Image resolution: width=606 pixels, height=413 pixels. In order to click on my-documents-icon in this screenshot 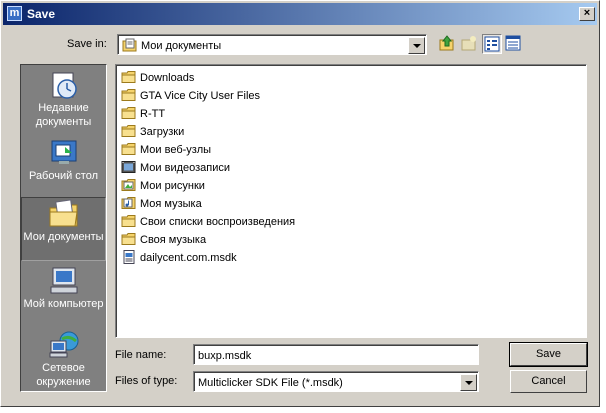, I will do `click(63, 213)`.